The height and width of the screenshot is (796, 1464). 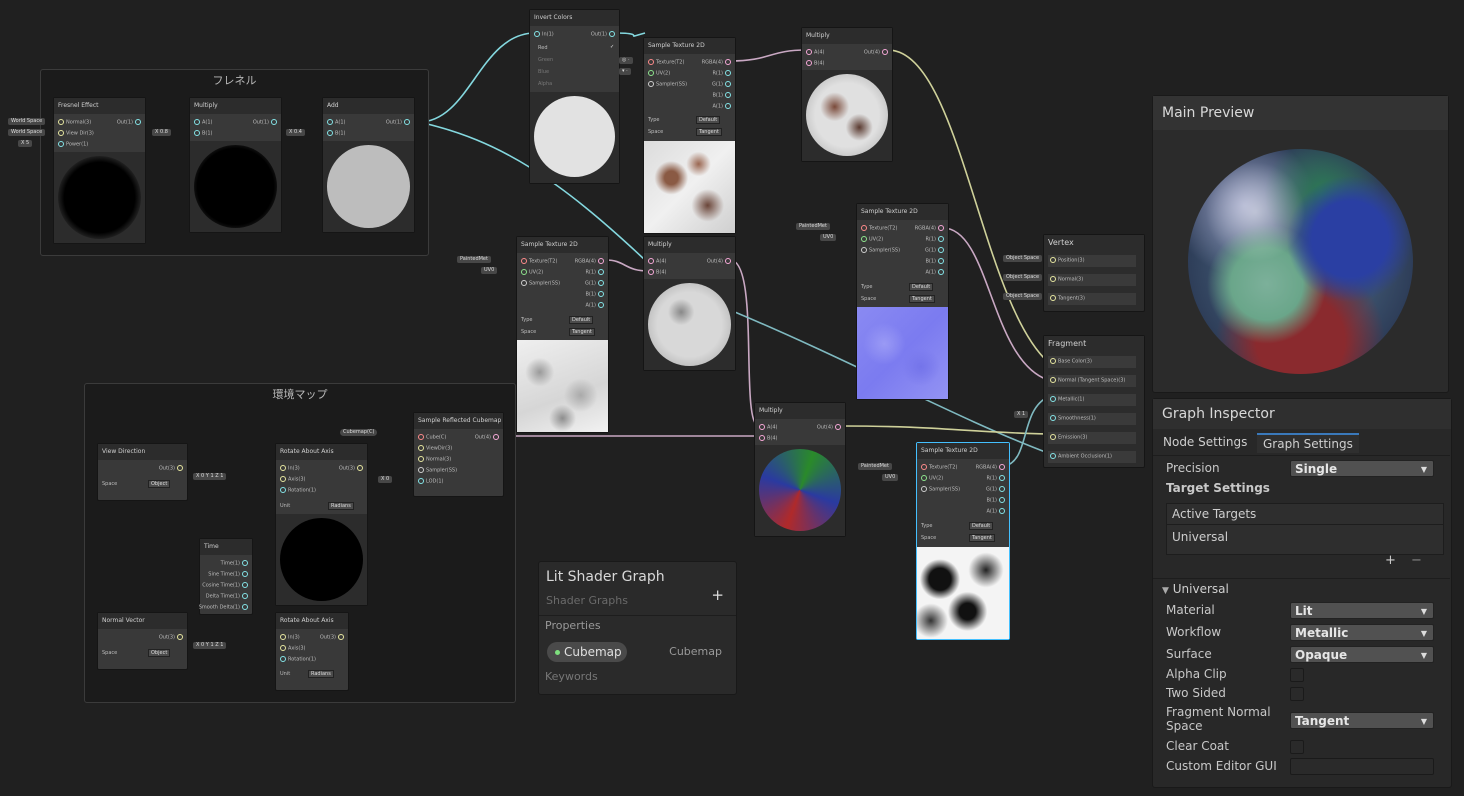 I want to click on texture-input-field: ◎ ⋅, so click(x=626, y=60).